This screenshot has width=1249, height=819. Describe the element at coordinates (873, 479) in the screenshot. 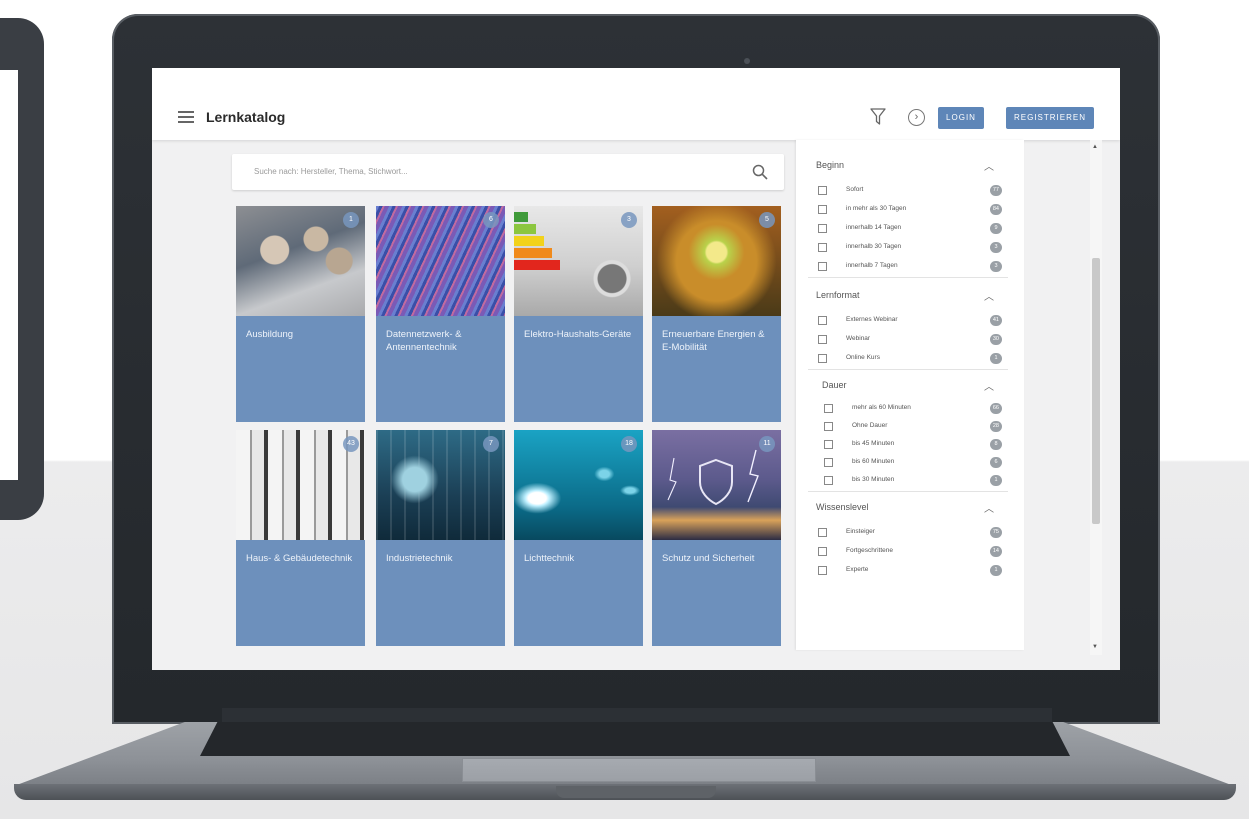

I see `filter-option-label: bis 30 Minuten` at that location.